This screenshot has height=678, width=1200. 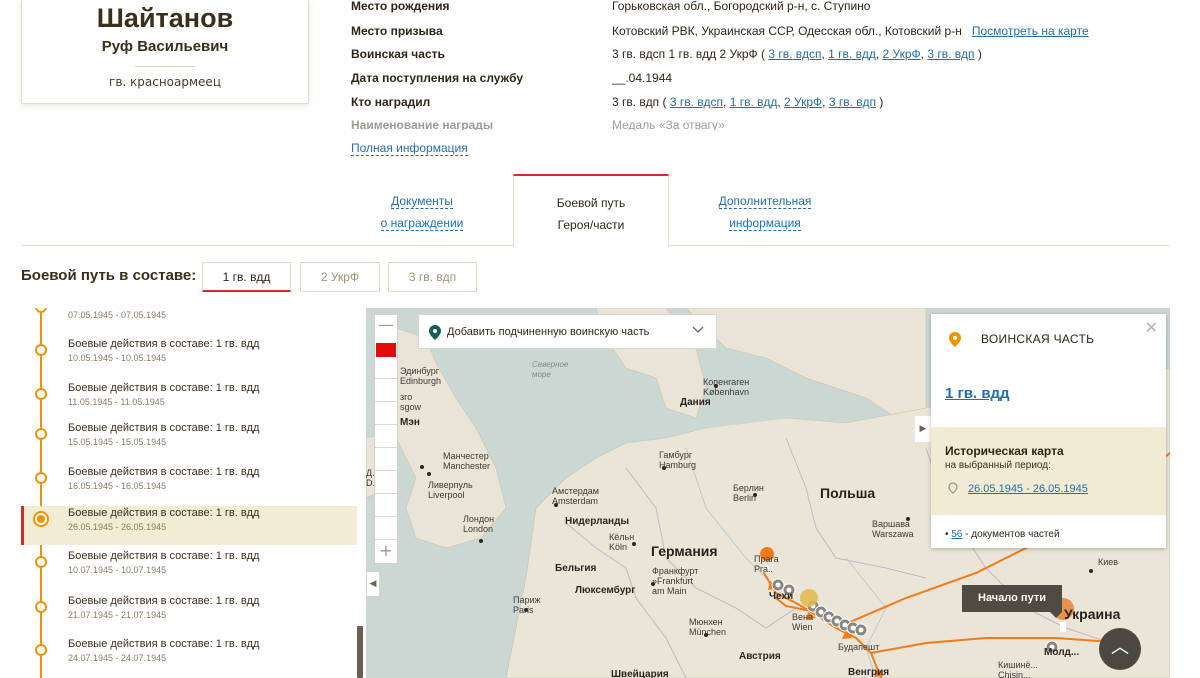 I want to click on historical-map-title: Историческая карта, so click(x=1004, y=451).